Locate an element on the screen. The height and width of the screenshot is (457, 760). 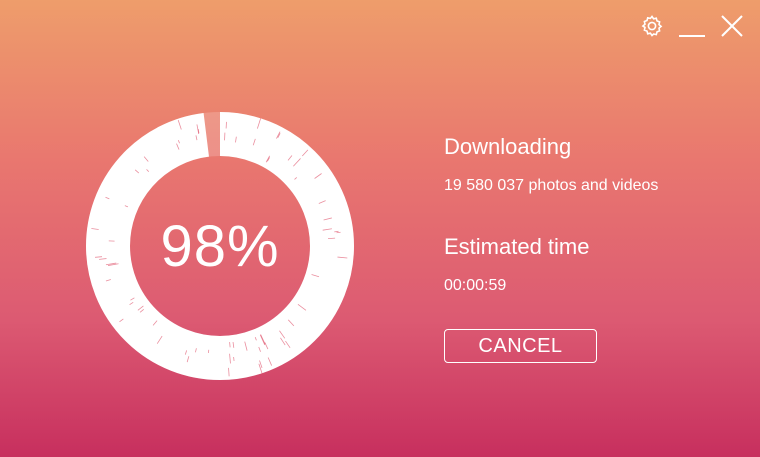
window-controls is located at coordinates (692, 26).